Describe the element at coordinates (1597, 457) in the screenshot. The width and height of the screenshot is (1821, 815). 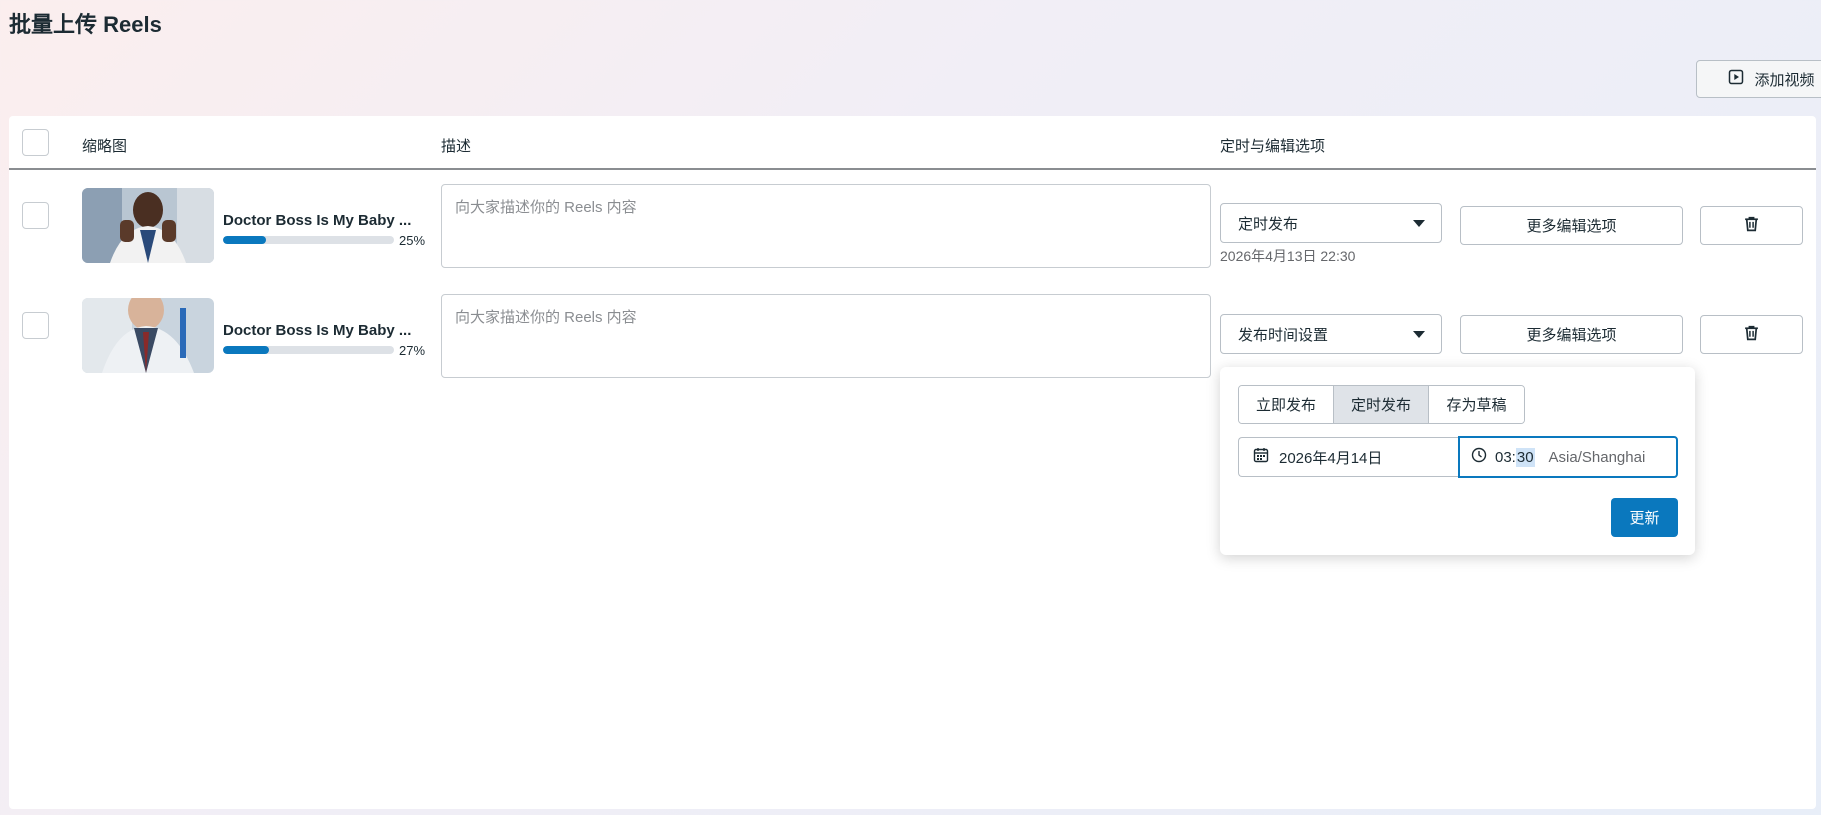
I see `timezone-label: Asia/Shanghai` at that location.